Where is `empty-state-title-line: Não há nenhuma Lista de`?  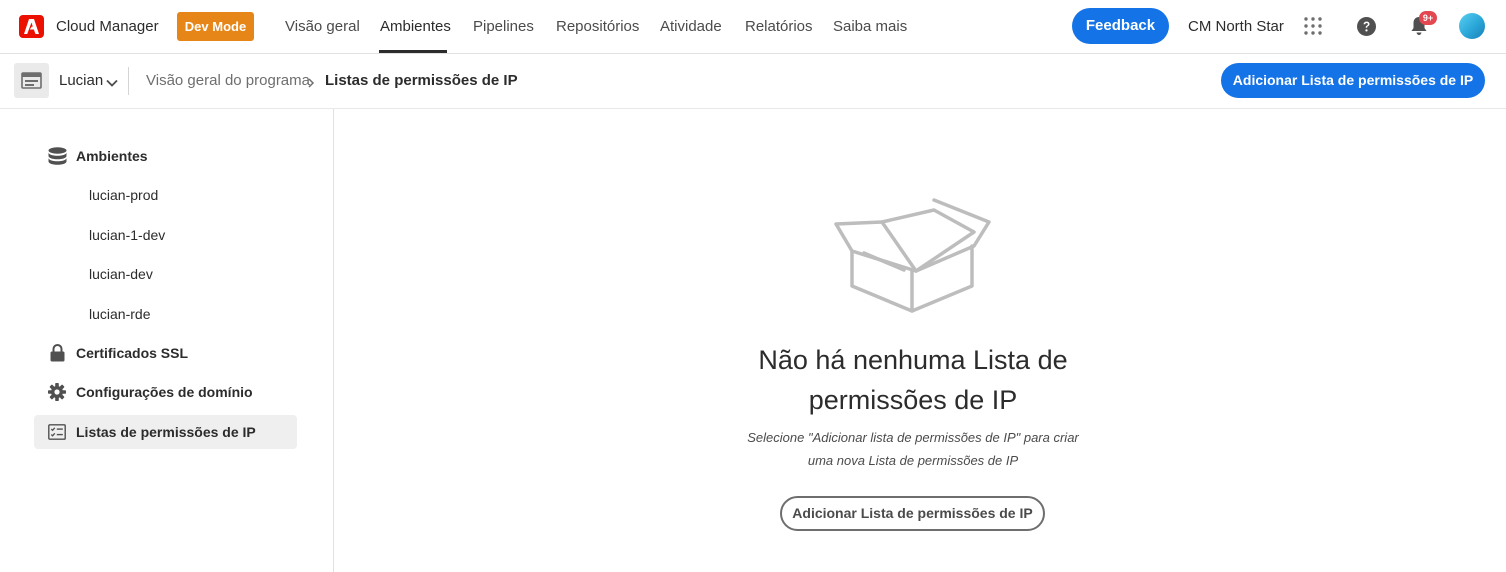 empty-state-title-line: Não há nenhuma Lista de is located at coordinates (913, 360).